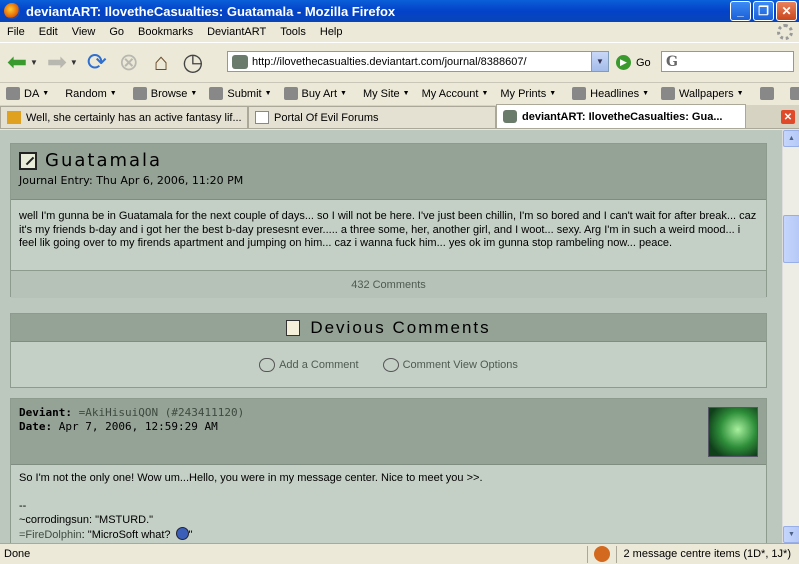  I want to click on home-icon: ⌂, so click(161, 62).